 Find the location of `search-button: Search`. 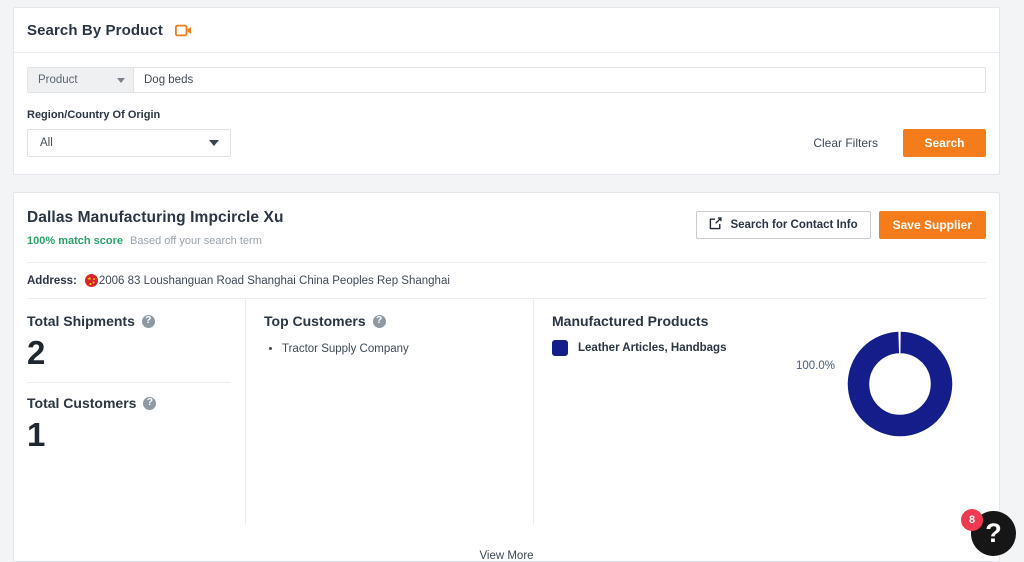

search-button: Search is located at coordinates (944, 143).